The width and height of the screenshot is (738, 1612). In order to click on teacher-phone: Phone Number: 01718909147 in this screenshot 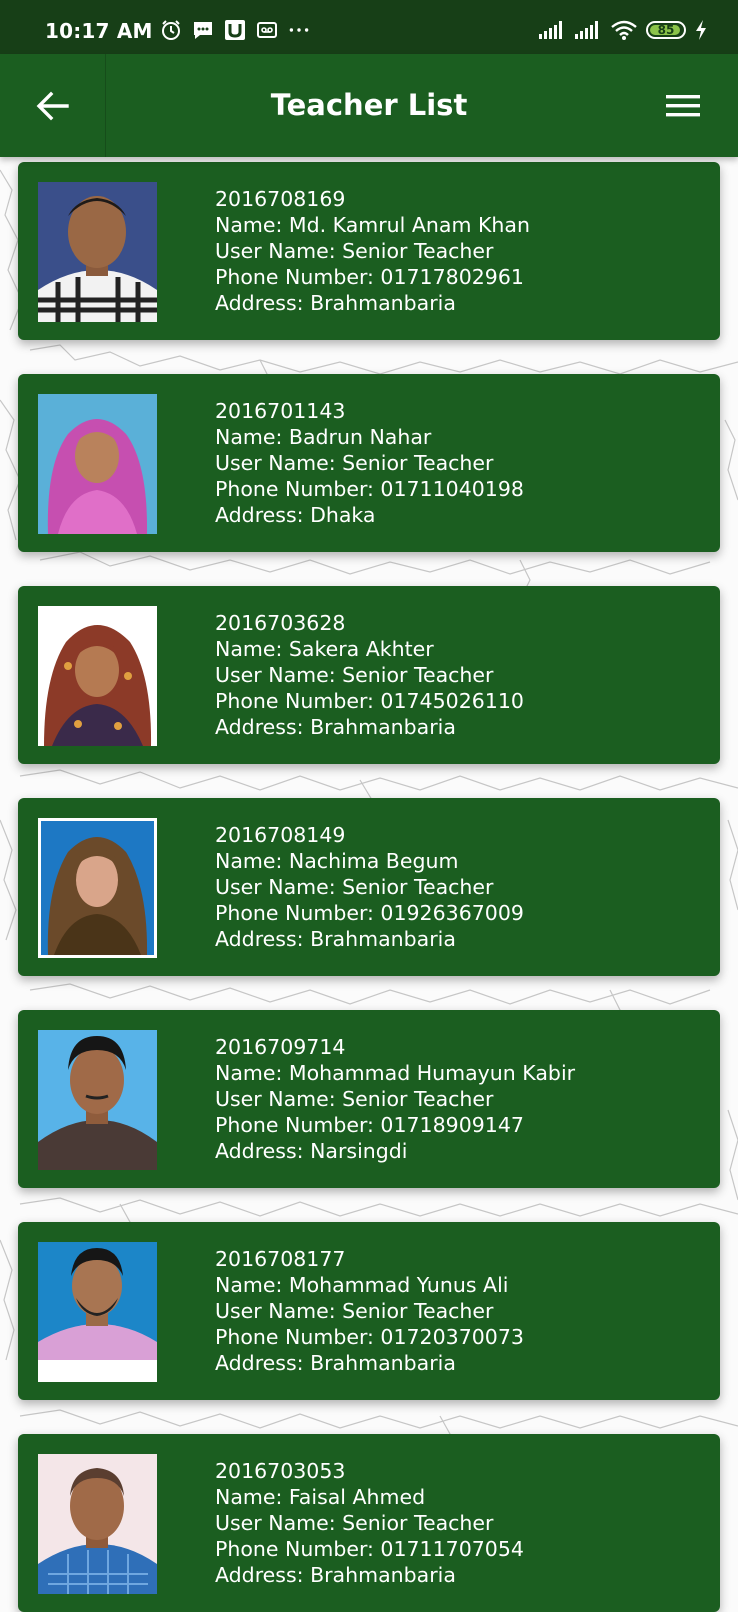, I will do `click(369, 1125)`.